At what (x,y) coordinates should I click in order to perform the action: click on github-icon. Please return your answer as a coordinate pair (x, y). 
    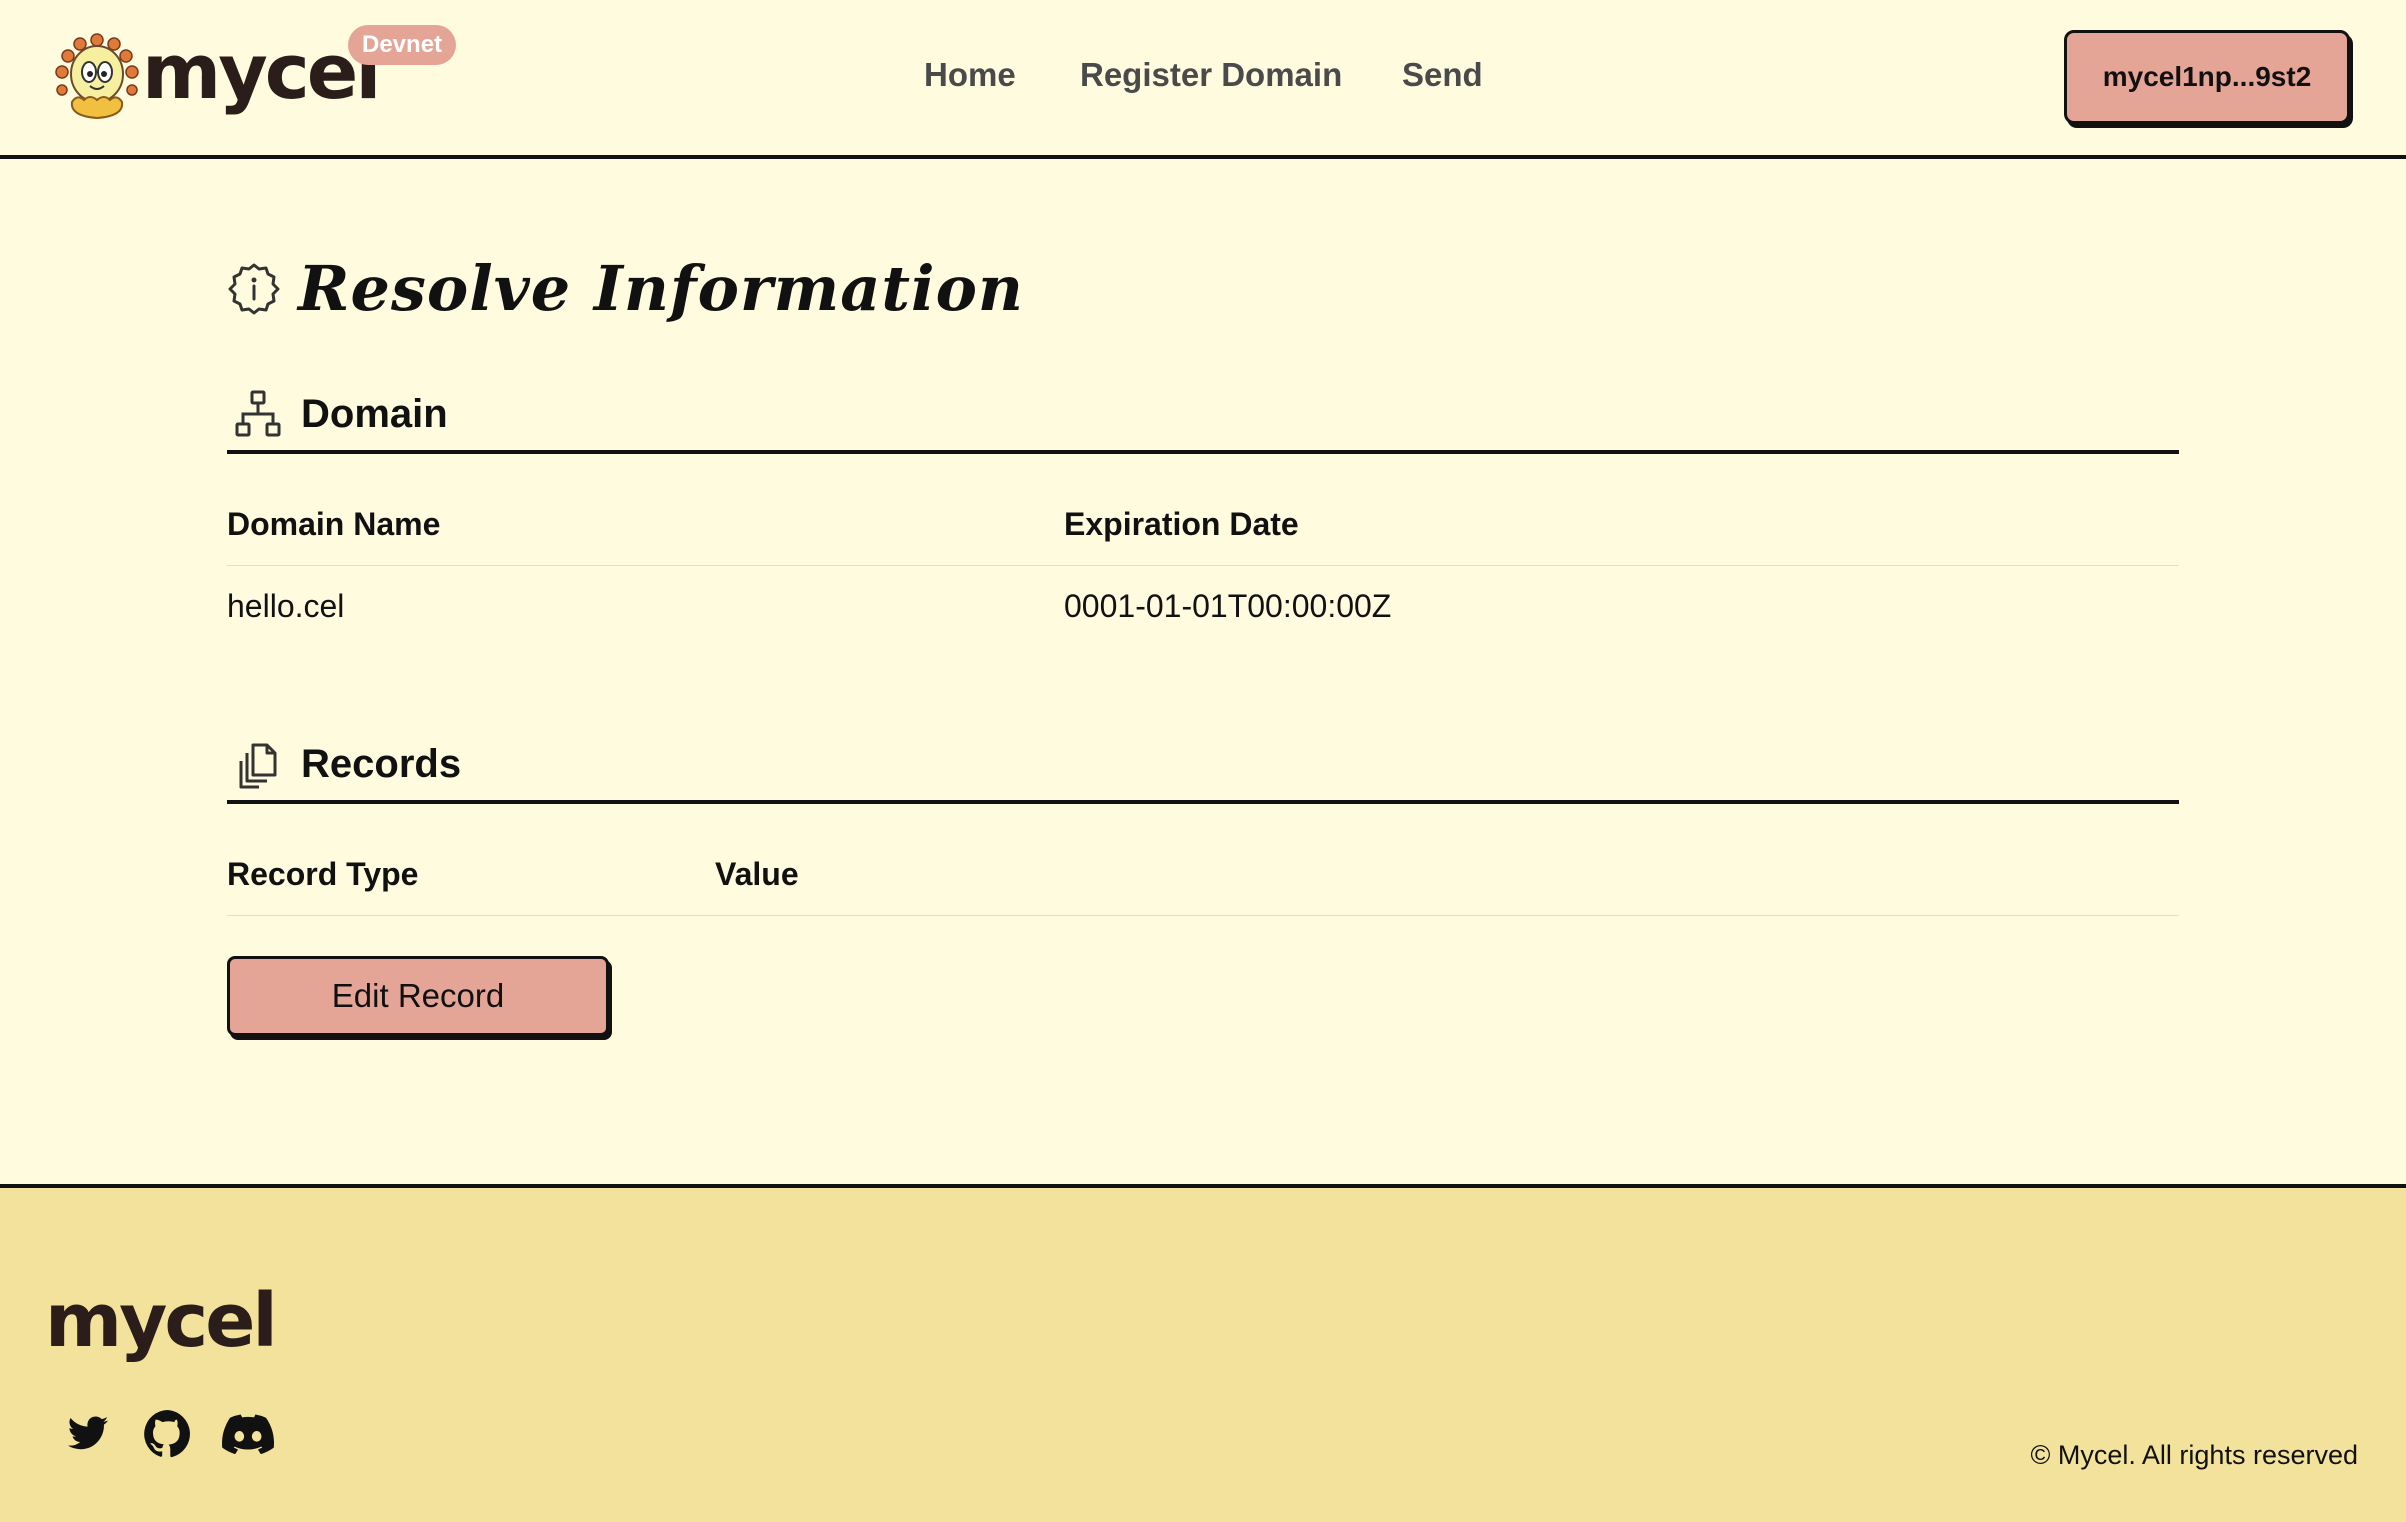
    Looking at the image, I should click on (168, 1434).